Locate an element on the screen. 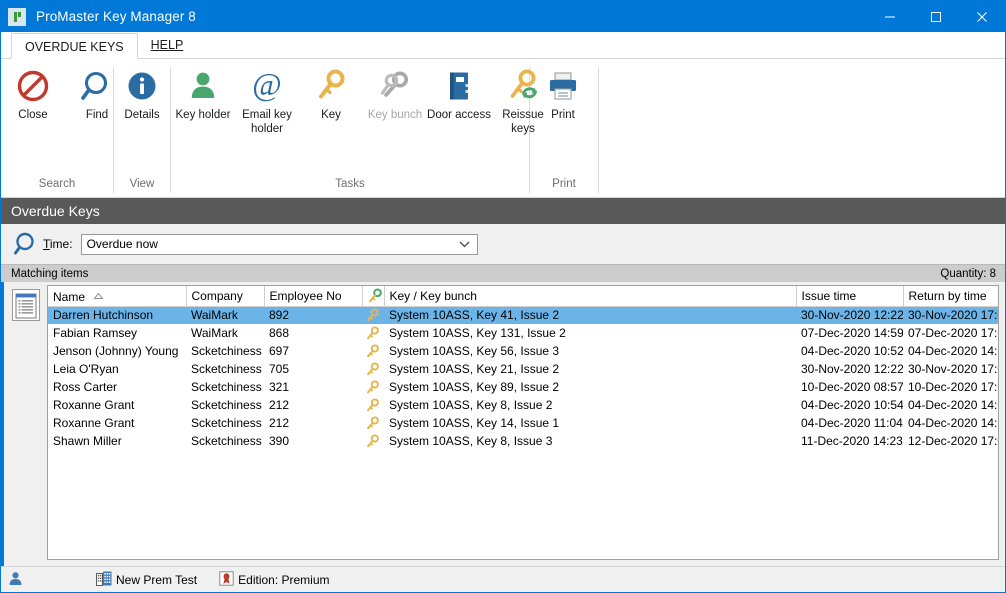  email-key-holder-ribbon-label: Email key holder is located at coordinates (267, 122).